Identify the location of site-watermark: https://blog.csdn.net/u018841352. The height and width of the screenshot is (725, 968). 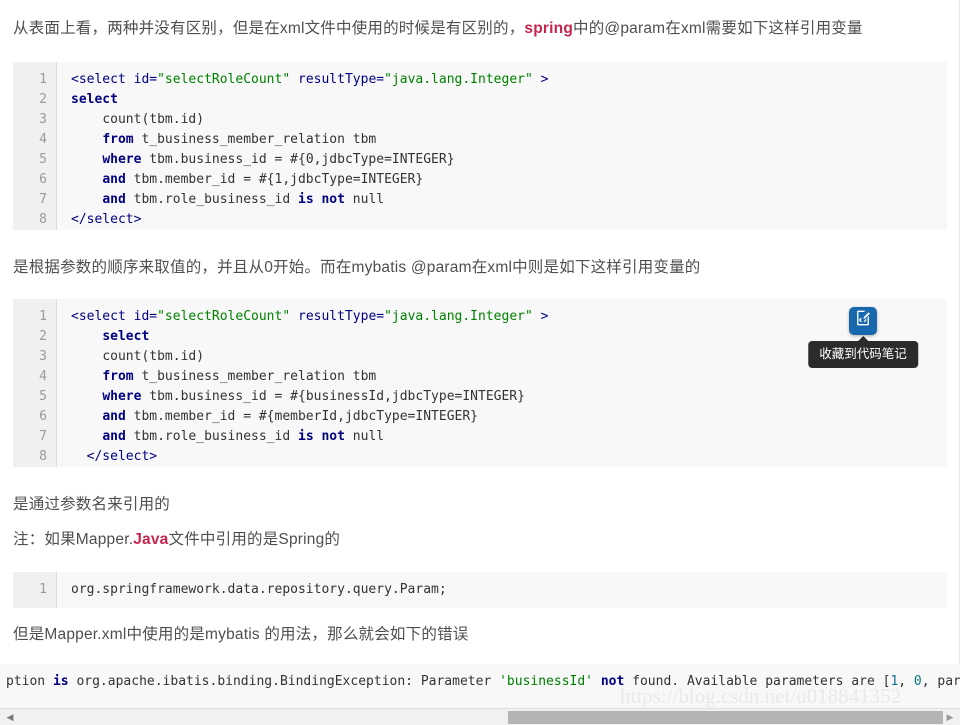
(761, 696).